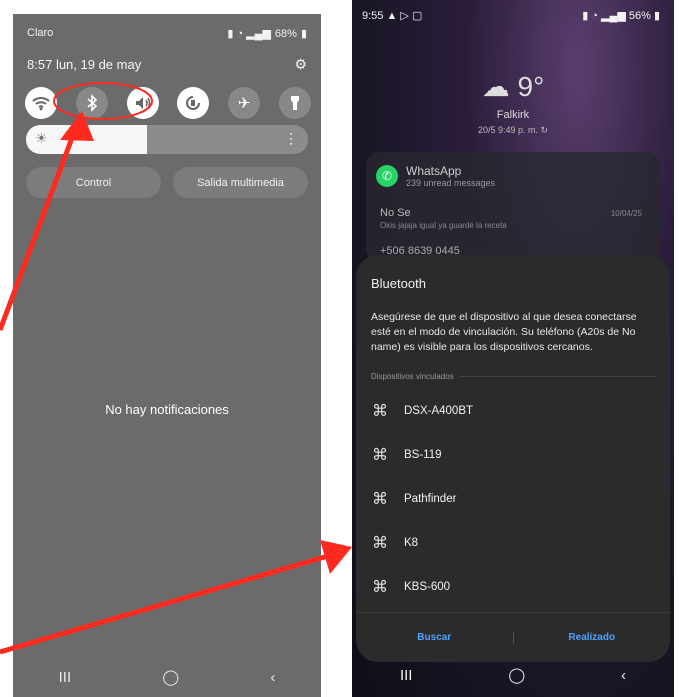  What do you see at coordinates (411, 543) in the screenshot?
I see `device-name: K8` at bounding box center [411, 543].